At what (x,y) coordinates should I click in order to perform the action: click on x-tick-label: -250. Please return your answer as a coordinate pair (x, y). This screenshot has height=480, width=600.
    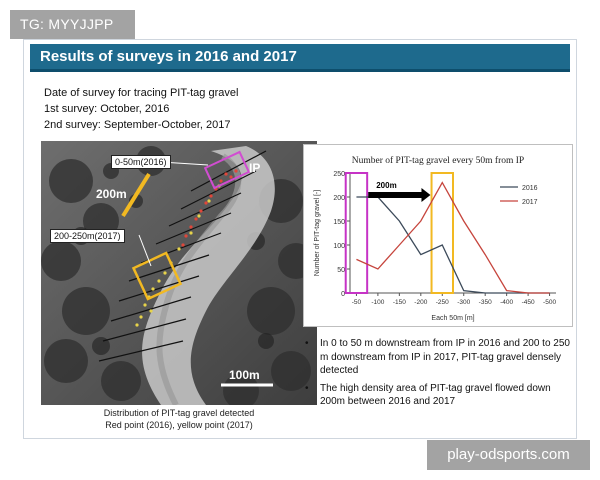
    Looking at the image, I should click on (442, 302).